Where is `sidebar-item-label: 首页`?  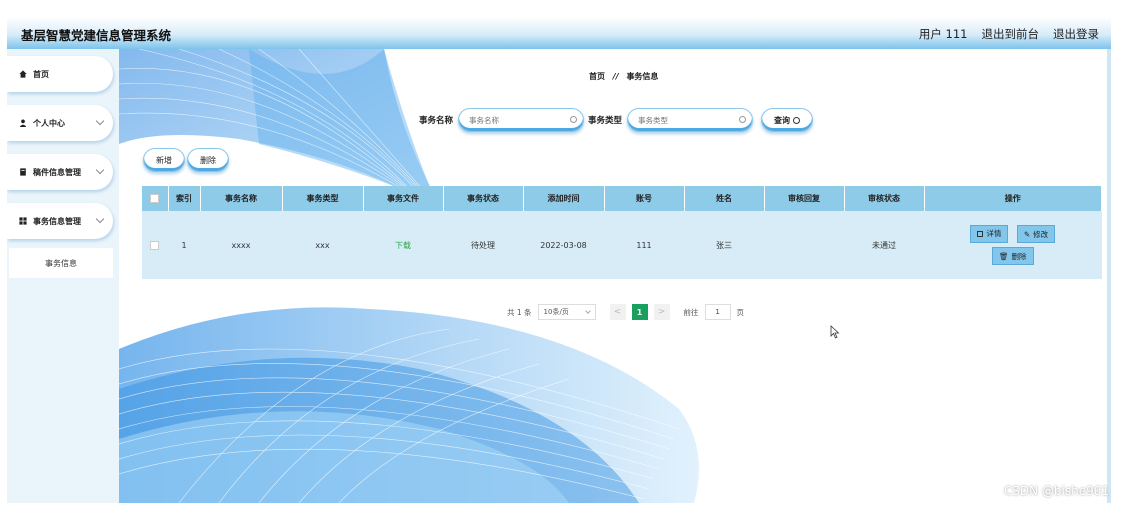
sidebar-item-label: 首页 is located at coordinates (41, 74).